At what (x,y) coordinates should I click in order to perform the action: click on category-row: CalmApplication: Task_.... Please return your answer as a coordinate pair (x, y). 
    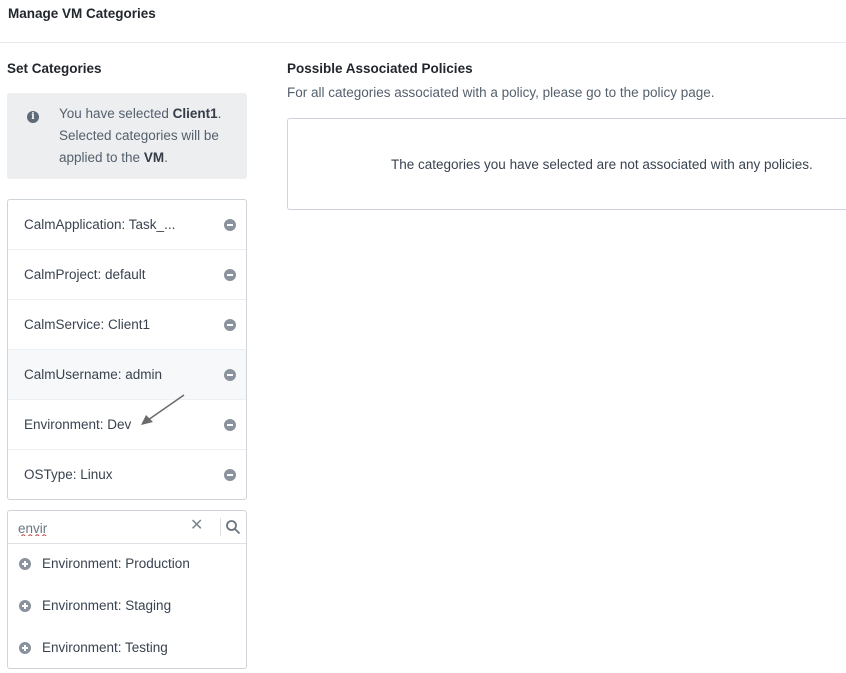
    Looking at the image, I should click on (127, 225).